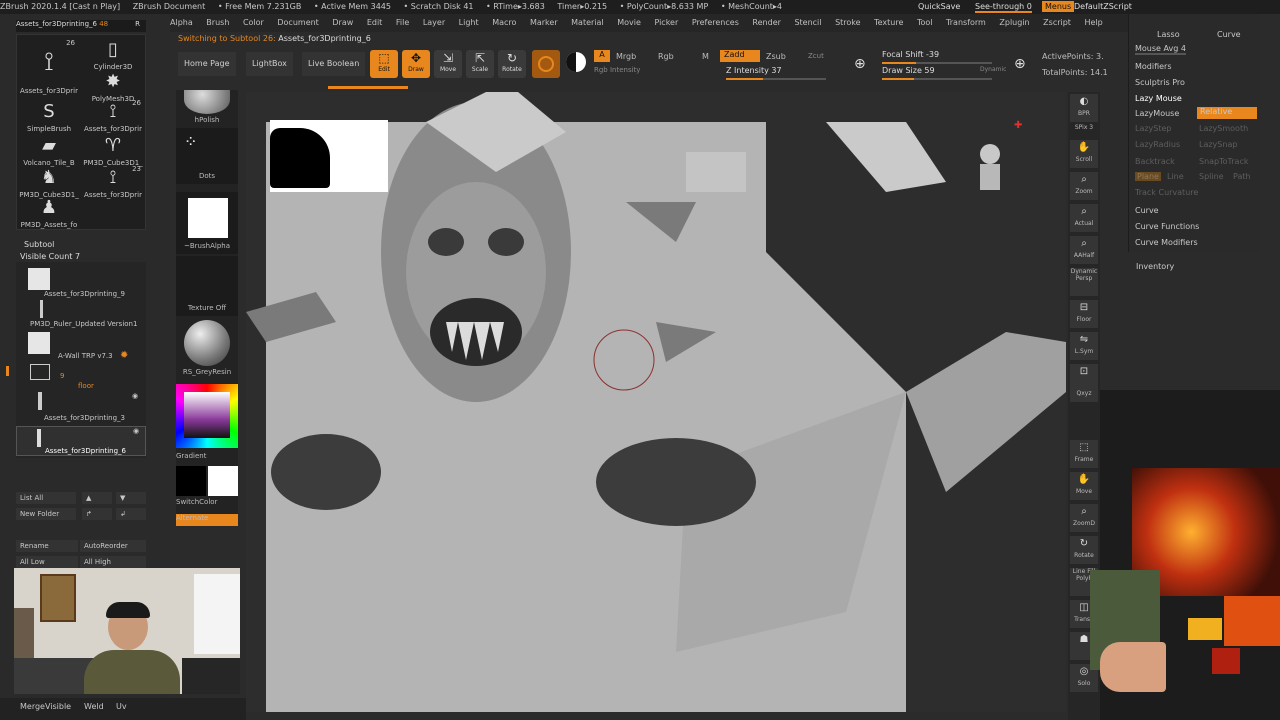 This screenshot has width=1280, height=720. Describe the element at coordinates (47, 562) in the screenshot. I see `all-low-button: All Low` at that location.